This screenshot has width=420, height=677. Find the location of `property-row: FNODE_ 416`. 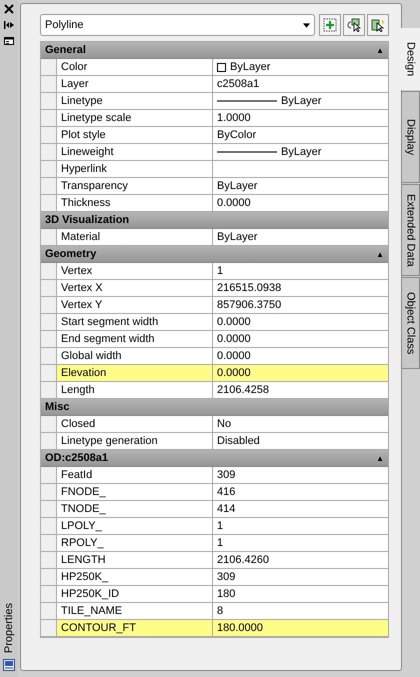

property-row: FNODE_ 416 is located at coordinates (214, 492).